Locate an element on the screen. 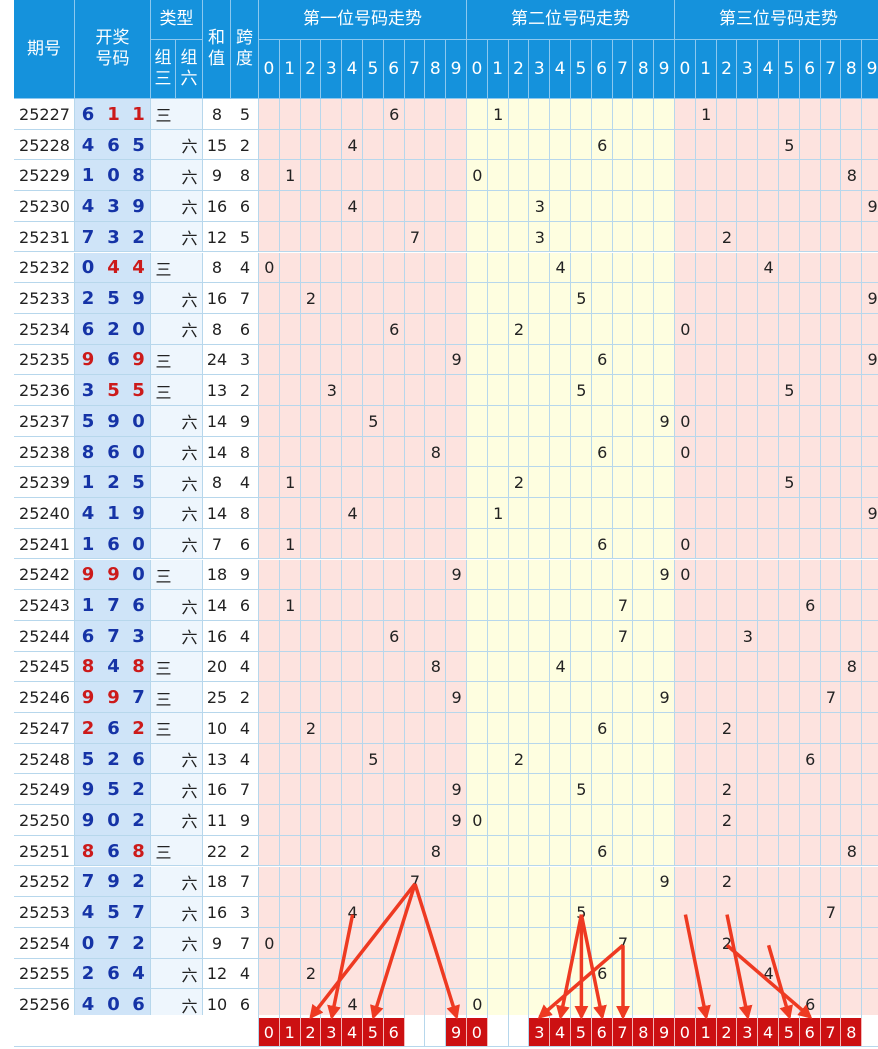  selected-digit: 9 is located at coordinates (456, 1032).